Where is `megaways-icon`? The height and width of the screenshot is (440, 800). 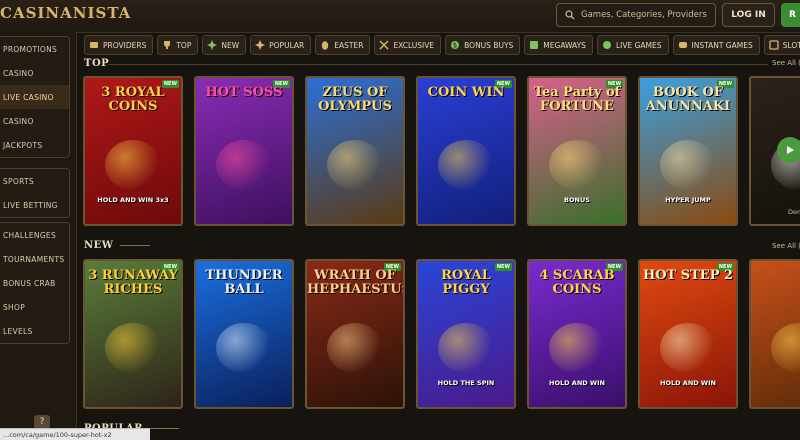
megaways-icon is located at coordinates (534, 45).